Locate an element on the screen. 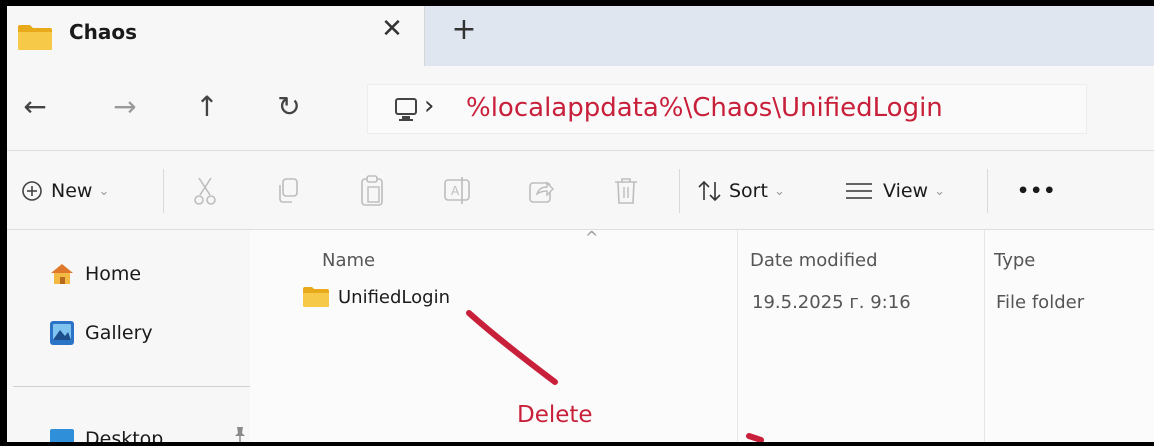 This screenshot has width=1154, height=446. delete-button is located at coordinates (626, 191).